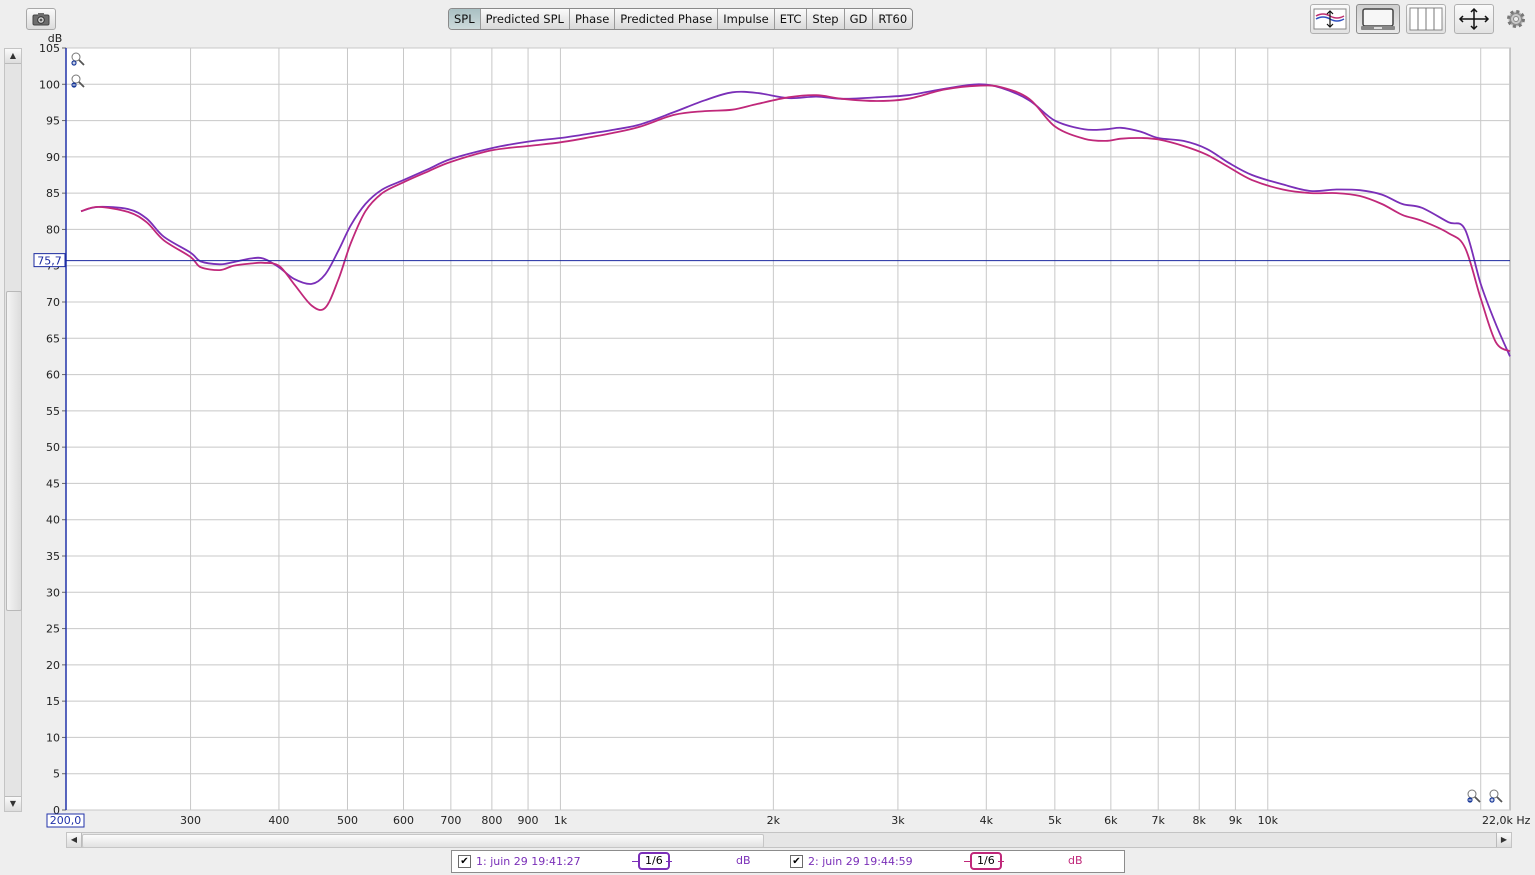 This screenshot has height=875, width=1535. I want to click on y-tick-label: 80, so click(53, 229).